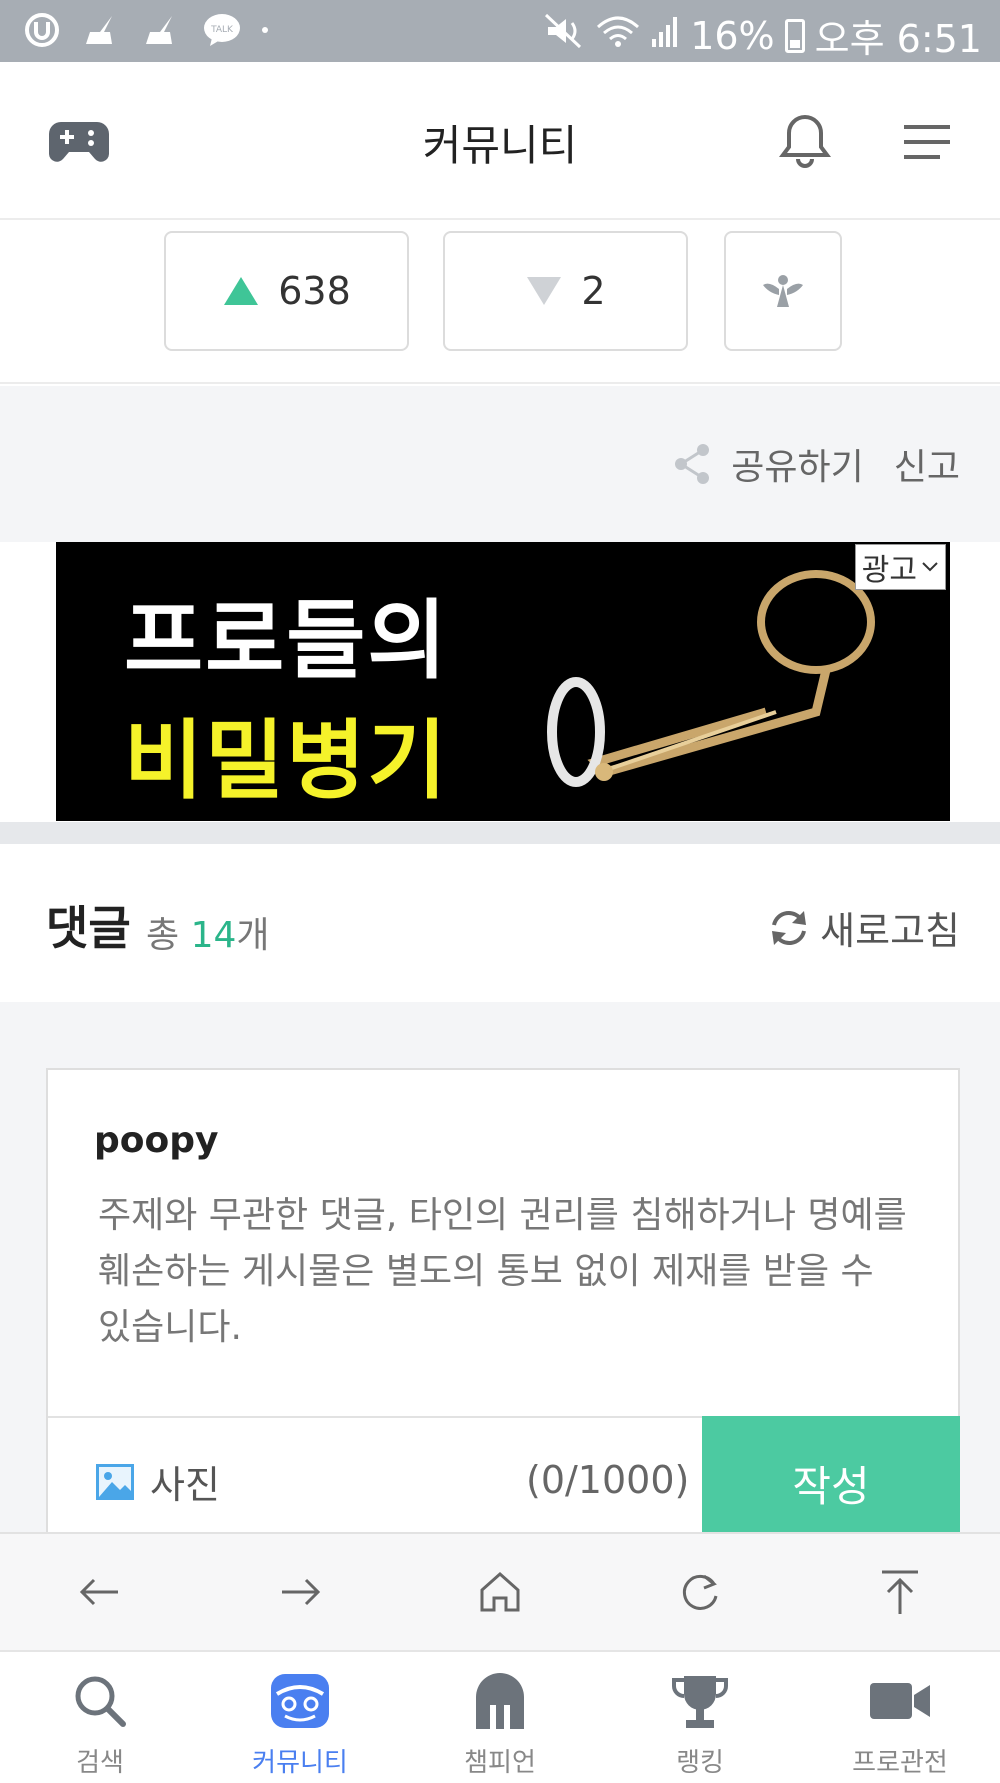 This screenshot has height=1783, width=1000. I want to click on refresh-button: 새로고침, so click(864, 927).